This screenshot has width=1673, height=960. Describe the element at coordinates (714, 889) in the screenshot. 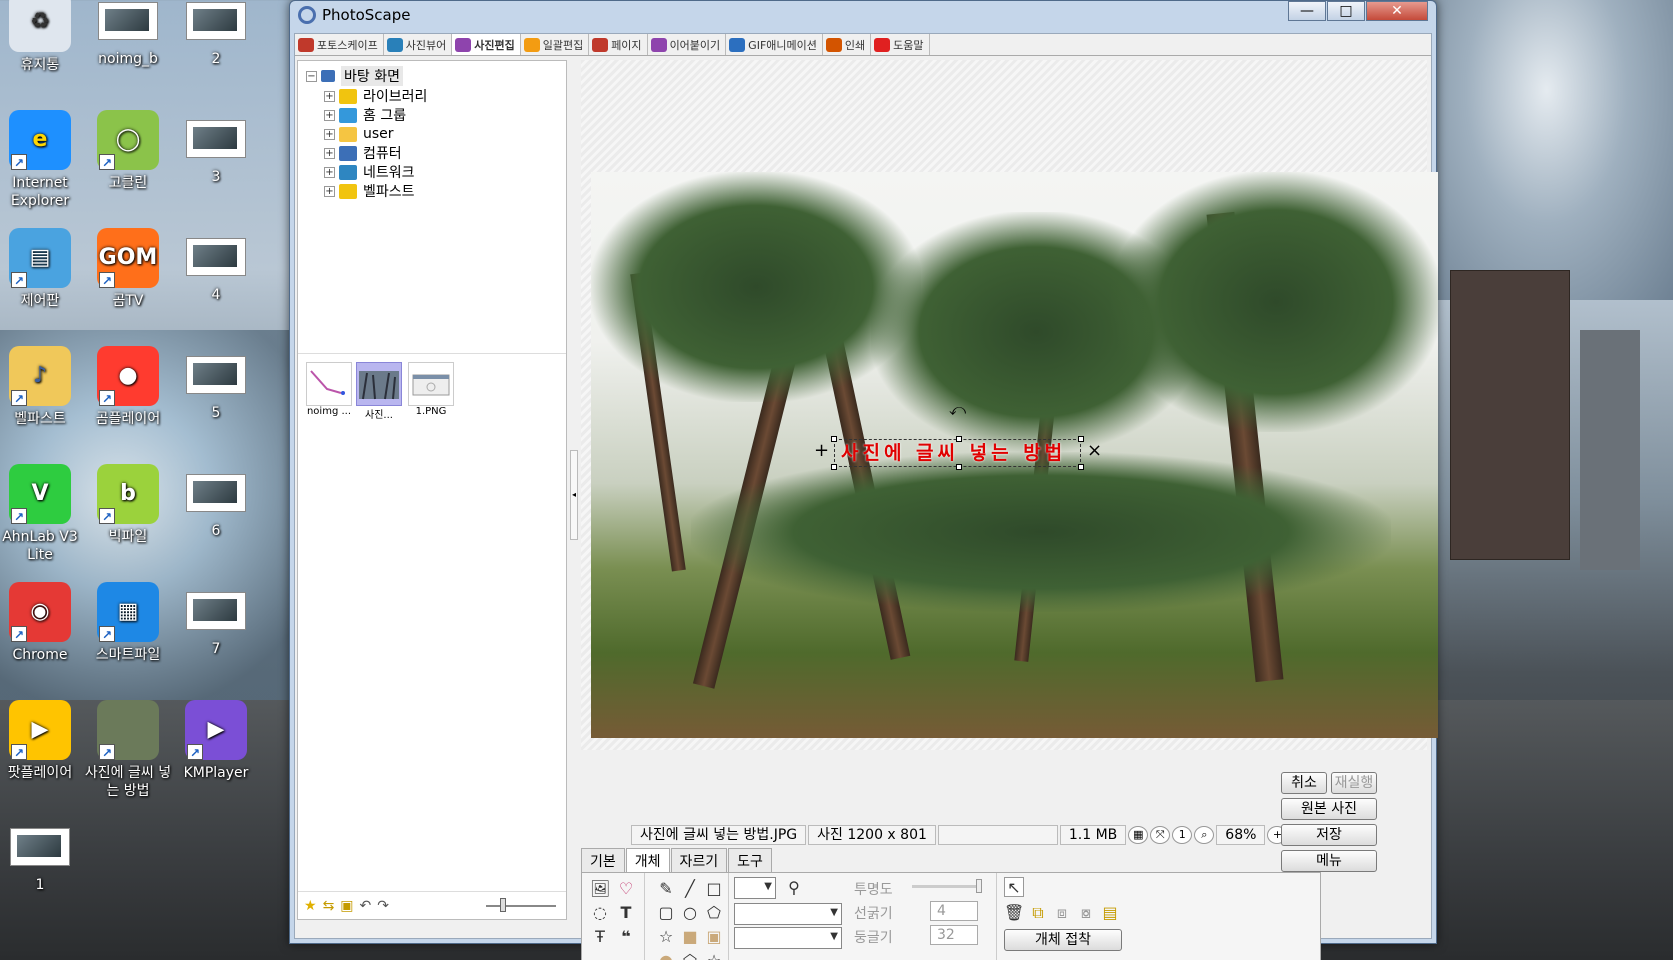

I see `rectangle-icon: □` at that location.